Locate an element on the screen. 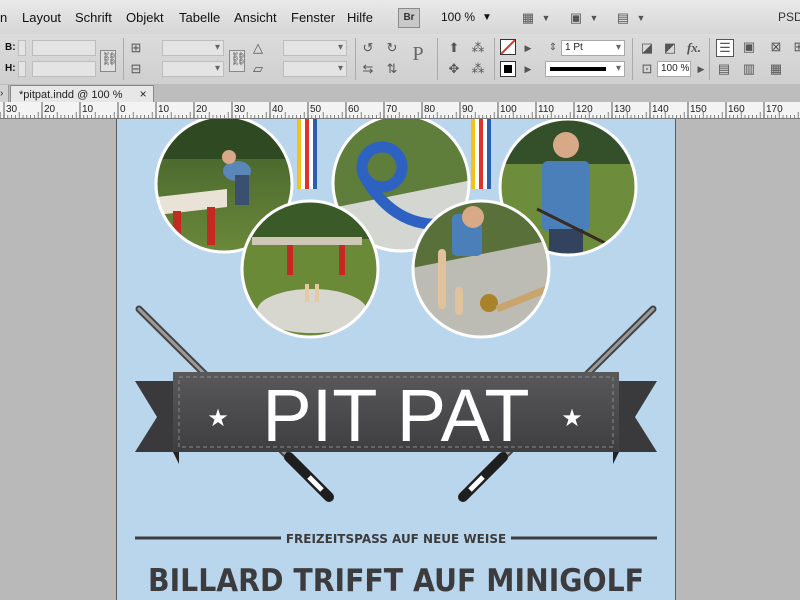 The height and width of the screenshot is (600, 800). fill-none-icon is located at coordinates (508, 47).